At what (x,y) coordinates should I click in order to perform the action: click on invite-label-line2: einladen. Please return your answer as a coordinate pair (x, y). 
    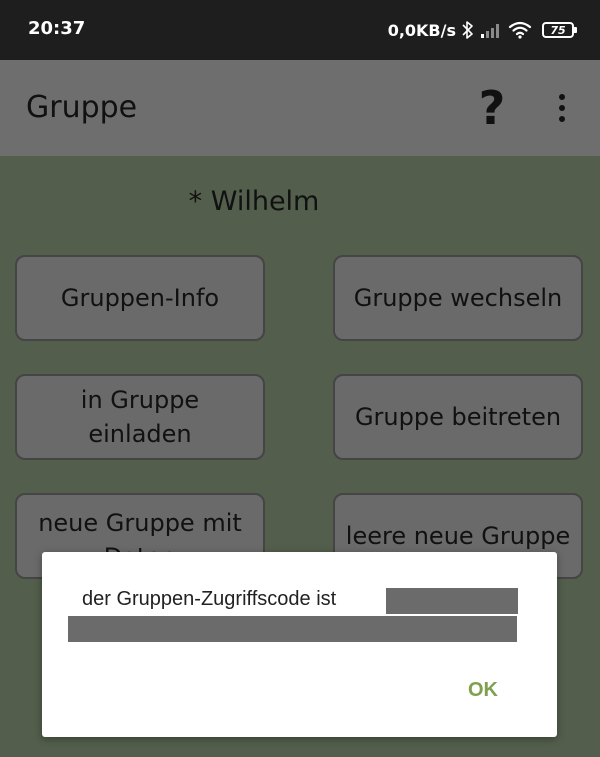
    Looking at the image, I should click on (140, 434).